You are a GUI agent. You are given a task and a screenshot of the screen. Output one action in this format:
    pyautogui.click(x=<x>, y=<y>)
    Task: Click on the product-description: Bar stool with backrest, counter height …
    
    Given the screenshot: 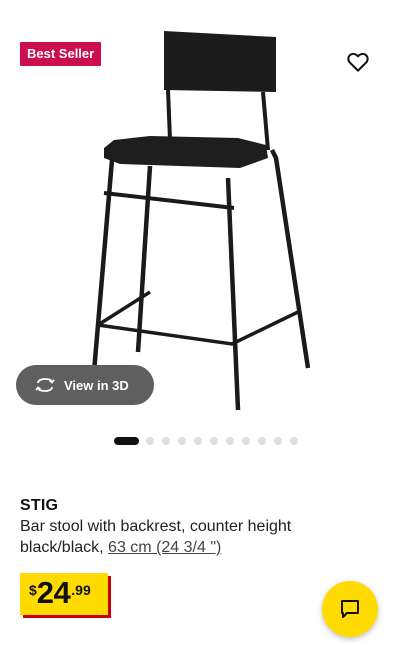 What is the action you would take?
    pyautogui.click(x=205, y=537)
    